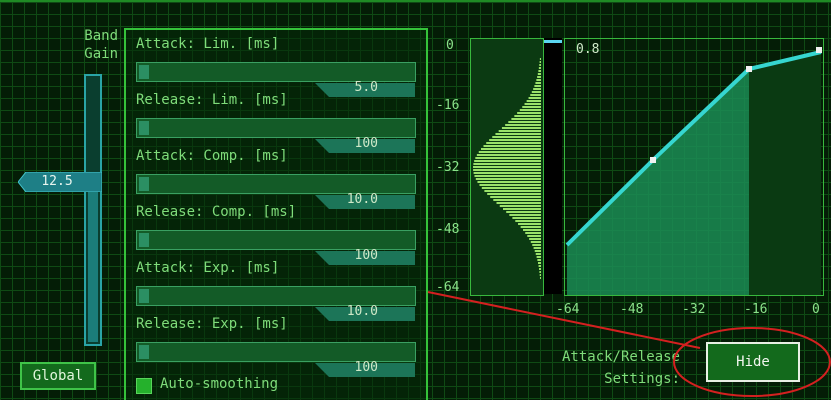 This screenshot has width=831, height=400. I want to click on slider-attack-lim: Attack: Lim. [ms] 5.0, so click(276, 66).